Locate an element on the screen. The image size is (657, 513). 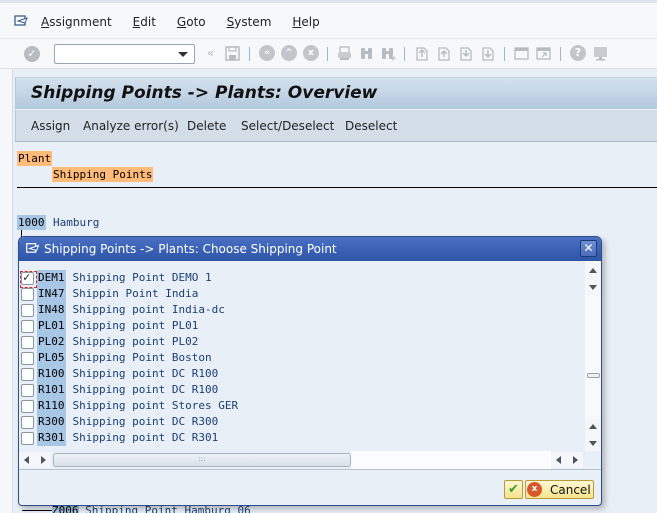
menu-system: System is located at coordinates (249, 22).